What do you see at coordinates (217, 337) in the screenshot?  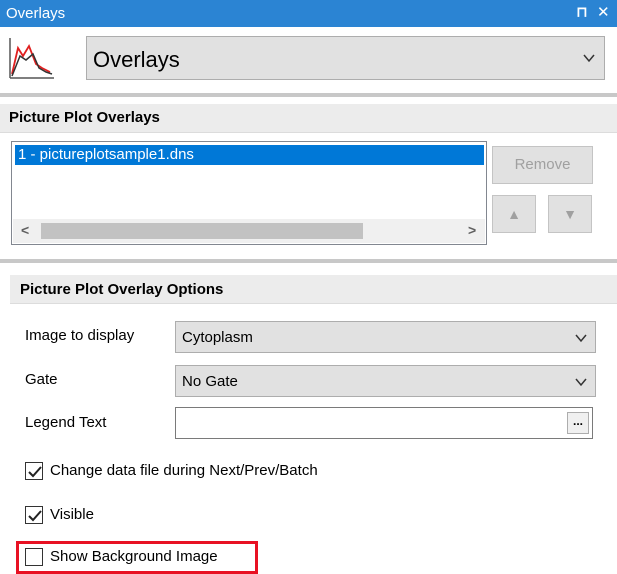 I see `image-to-display-value: Cytoplasm` at bounding box center [217, 337].